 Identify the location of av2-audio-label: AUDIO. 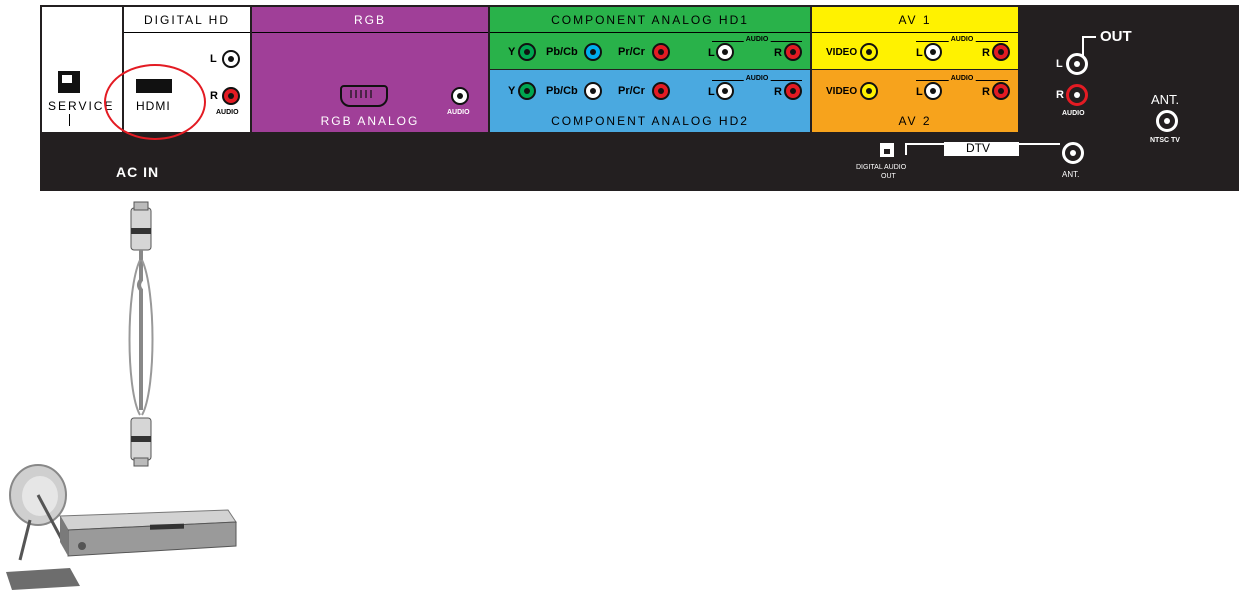
(962, 78).